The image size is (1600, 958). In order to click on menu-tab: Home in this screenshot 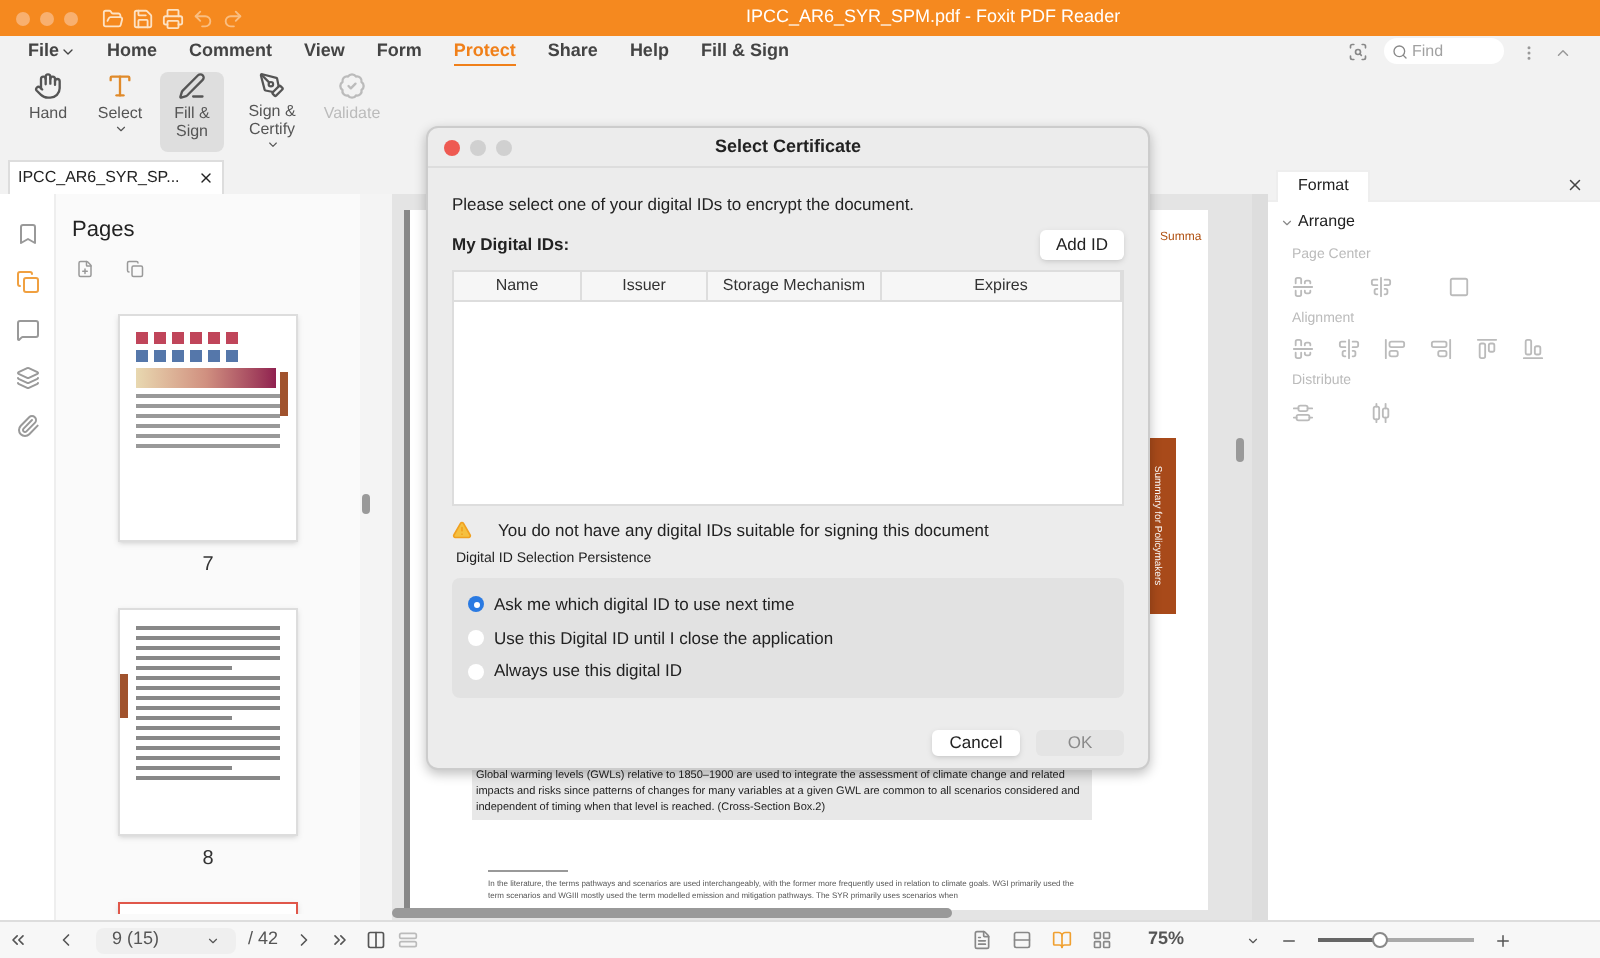, I will do `click(132, 52)`.